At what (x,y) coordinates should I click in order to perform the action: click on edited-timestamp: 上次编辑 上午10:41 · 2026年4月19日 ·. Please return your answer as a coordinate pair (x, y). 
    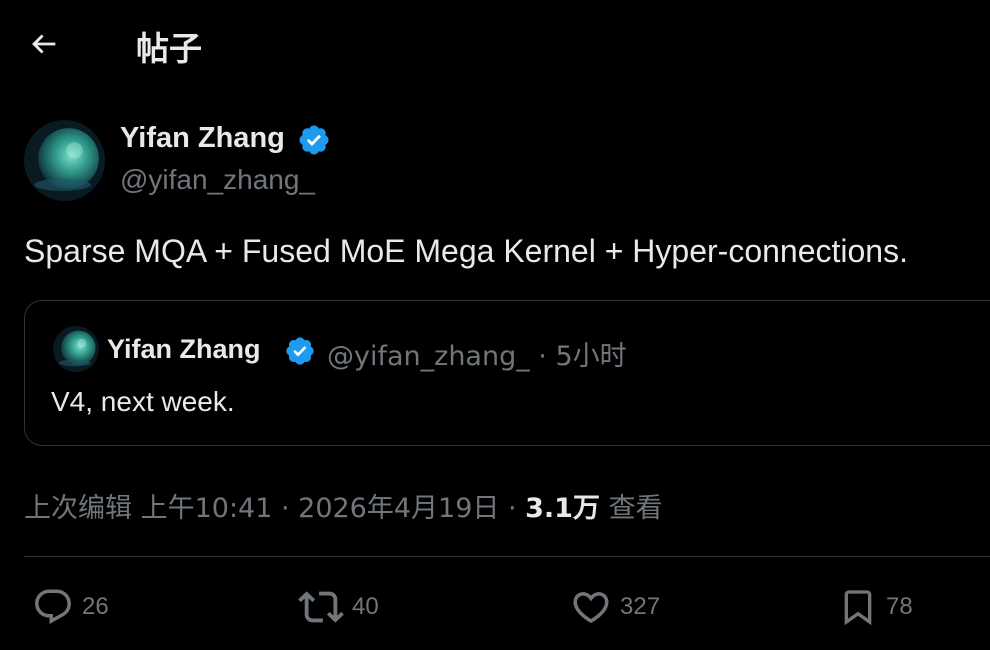
    Looking at the image, I should click on (274, 508).